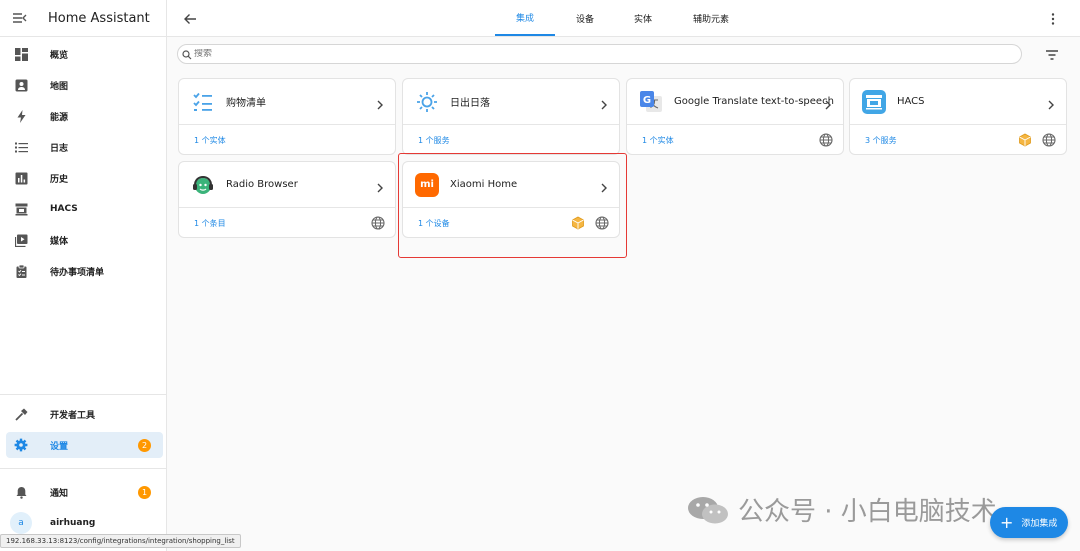 Image resolution: width=1080 pixels, height=551 pixels. What do you see at coordinates (881, 140) in the screenshot?
I see `service-count-link: 3 个服务` at bounding box center [881, 140].